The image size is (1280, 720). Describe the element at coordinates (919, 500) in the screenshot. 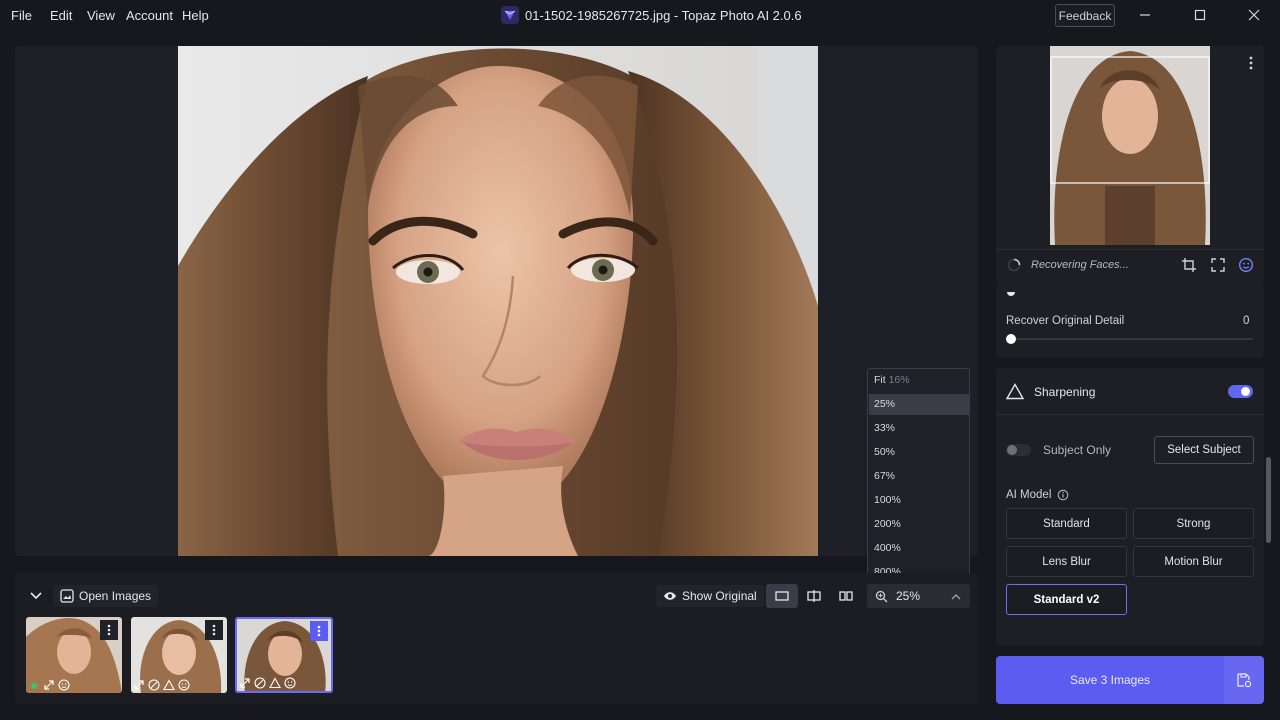

I see `zoom-option-100: 100%` at that location.